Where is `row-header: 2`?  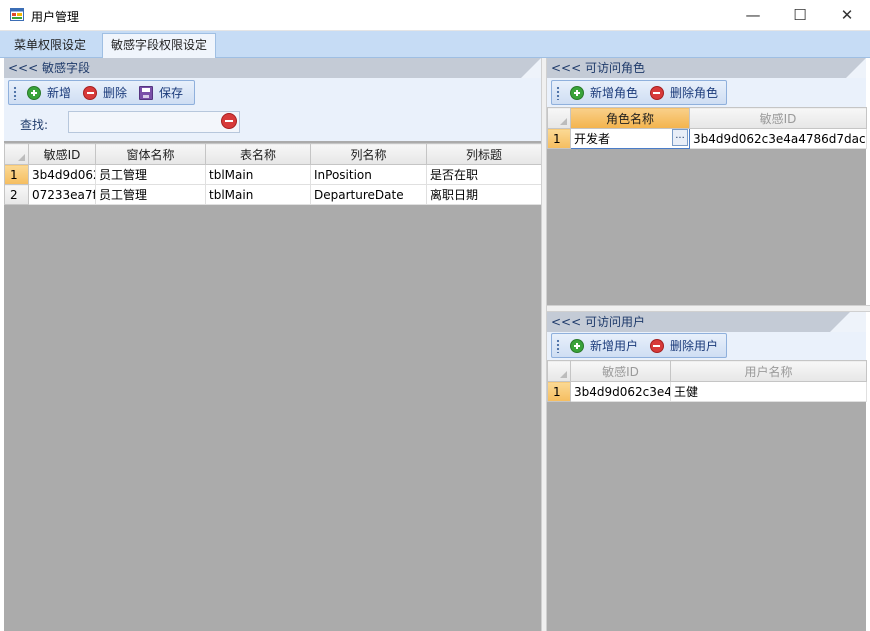 row-header: 2 is located at coordinates (16, 194).